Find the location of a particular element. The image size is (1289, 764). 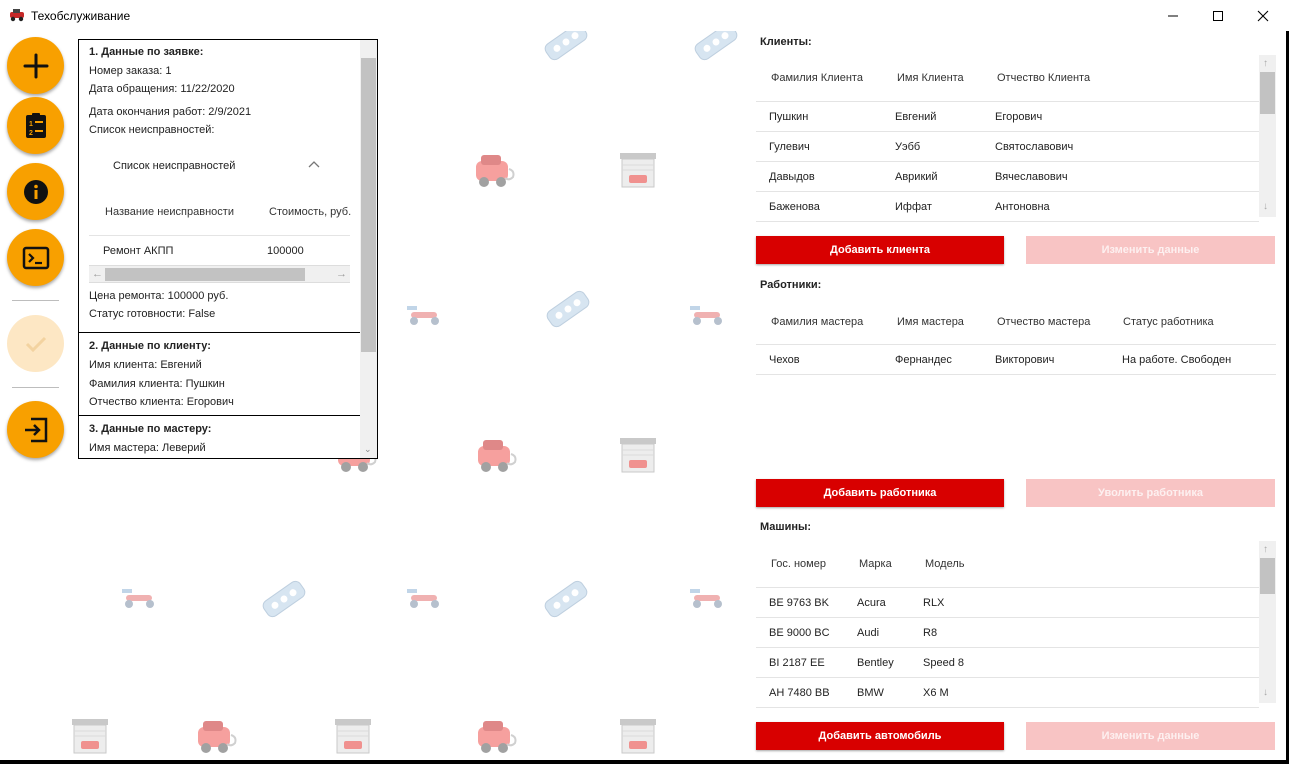

car-cell: RLX is located at coordinates (934, 603).